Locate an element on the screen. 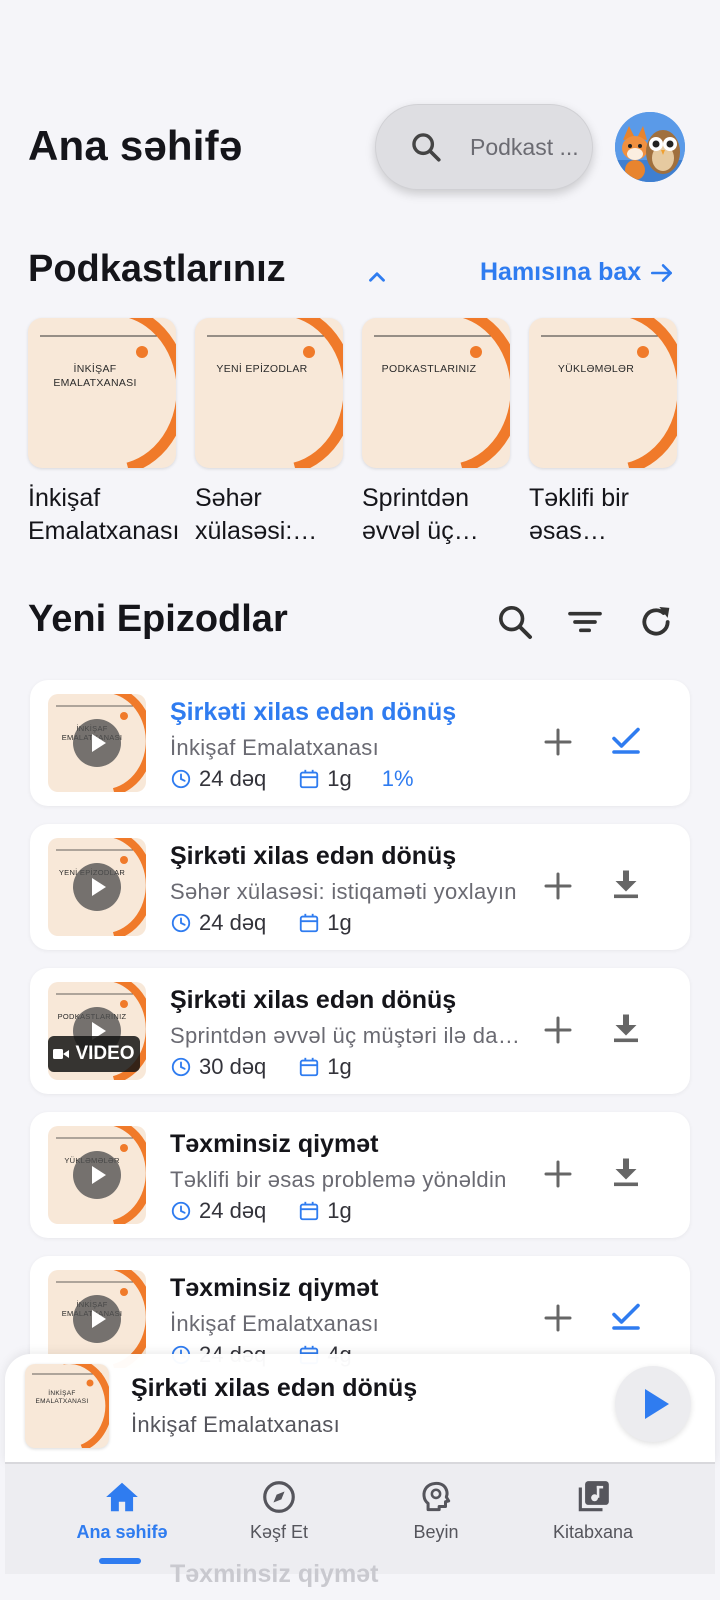 The width and height of the screenshot is (720, 1600). video-badge-label: VIDEO is located at coordinates (105, 1053).